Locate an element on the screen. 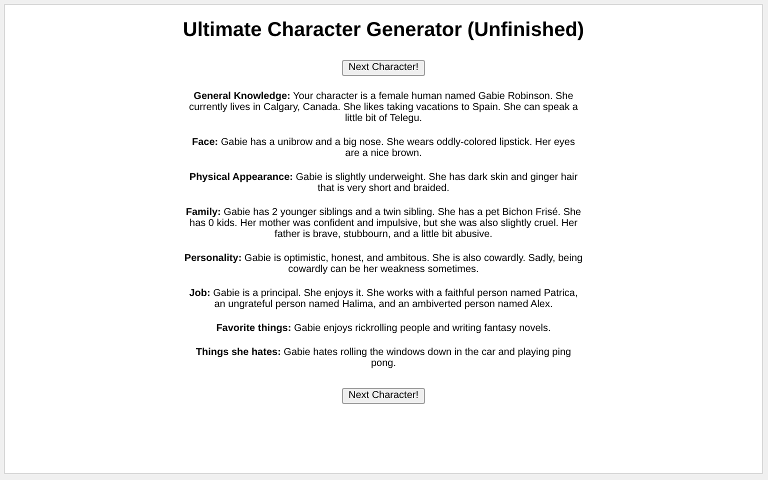  page-title: Ultimate Character Generator (Unfinished) is located at coordinates (384, 30).